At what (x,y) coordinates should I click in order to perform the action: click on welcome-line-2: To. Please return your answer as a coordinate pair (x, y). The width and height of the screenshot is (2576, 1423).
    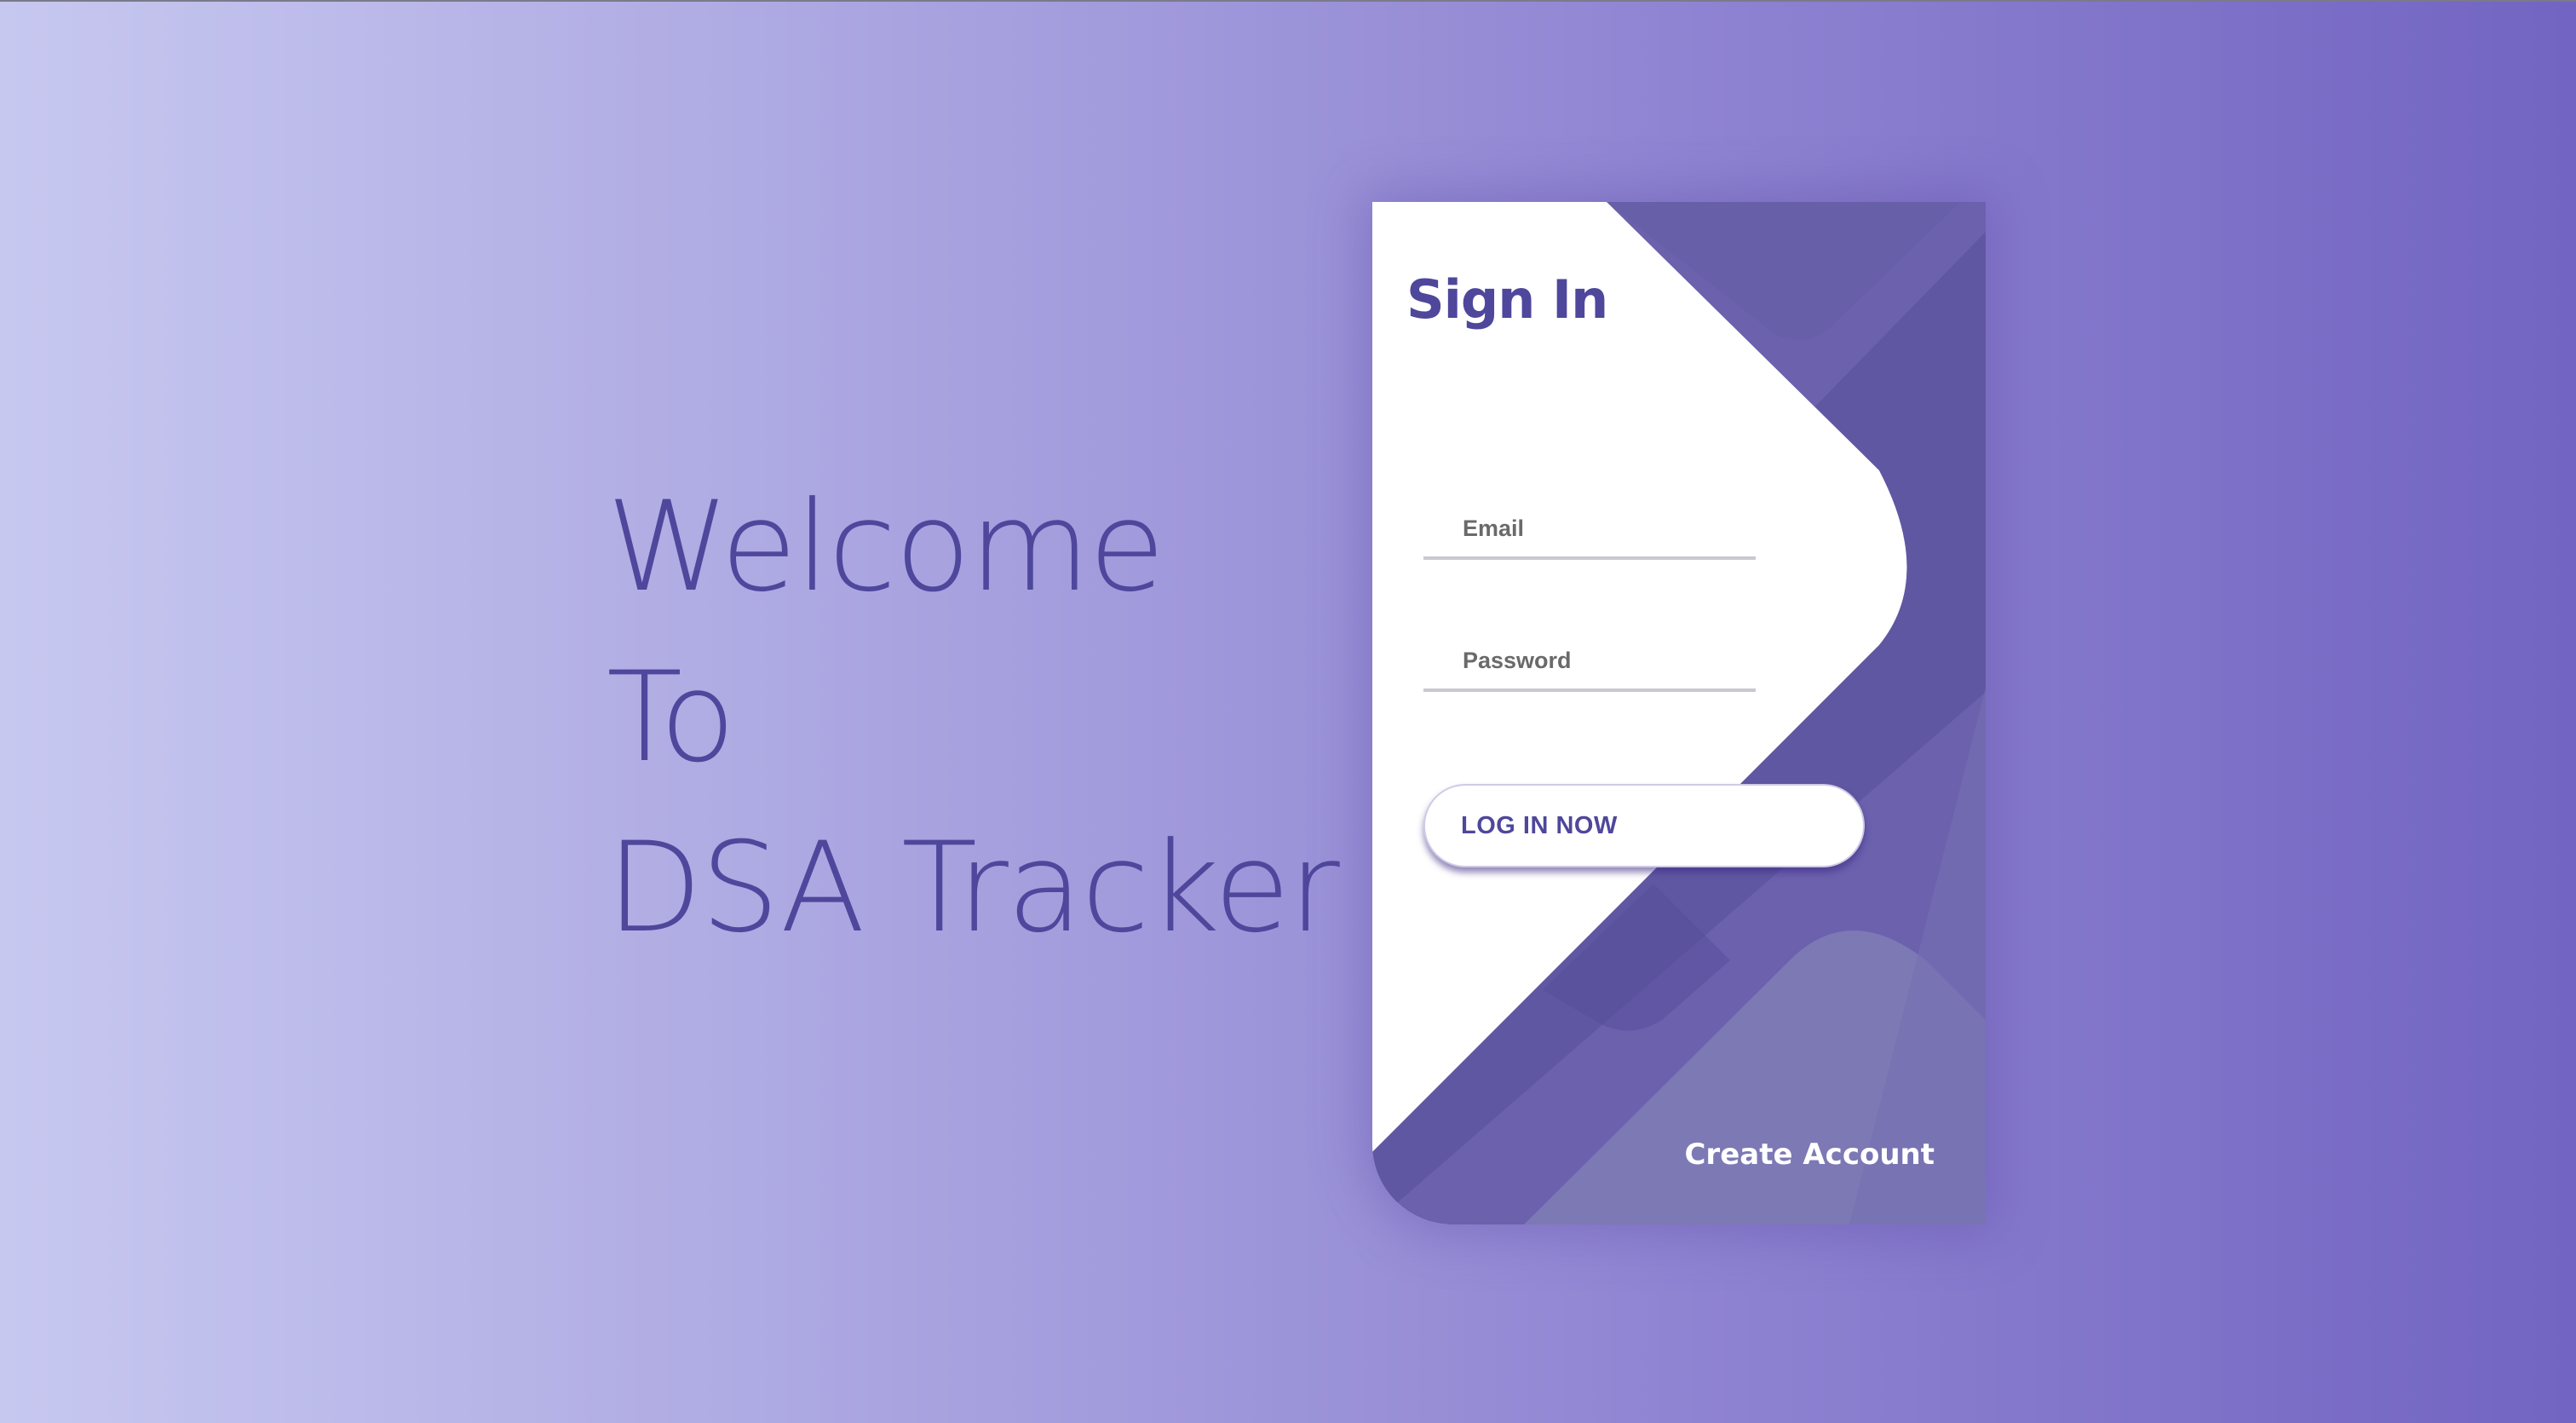
    Looking at the image, I should click on (672, 718).